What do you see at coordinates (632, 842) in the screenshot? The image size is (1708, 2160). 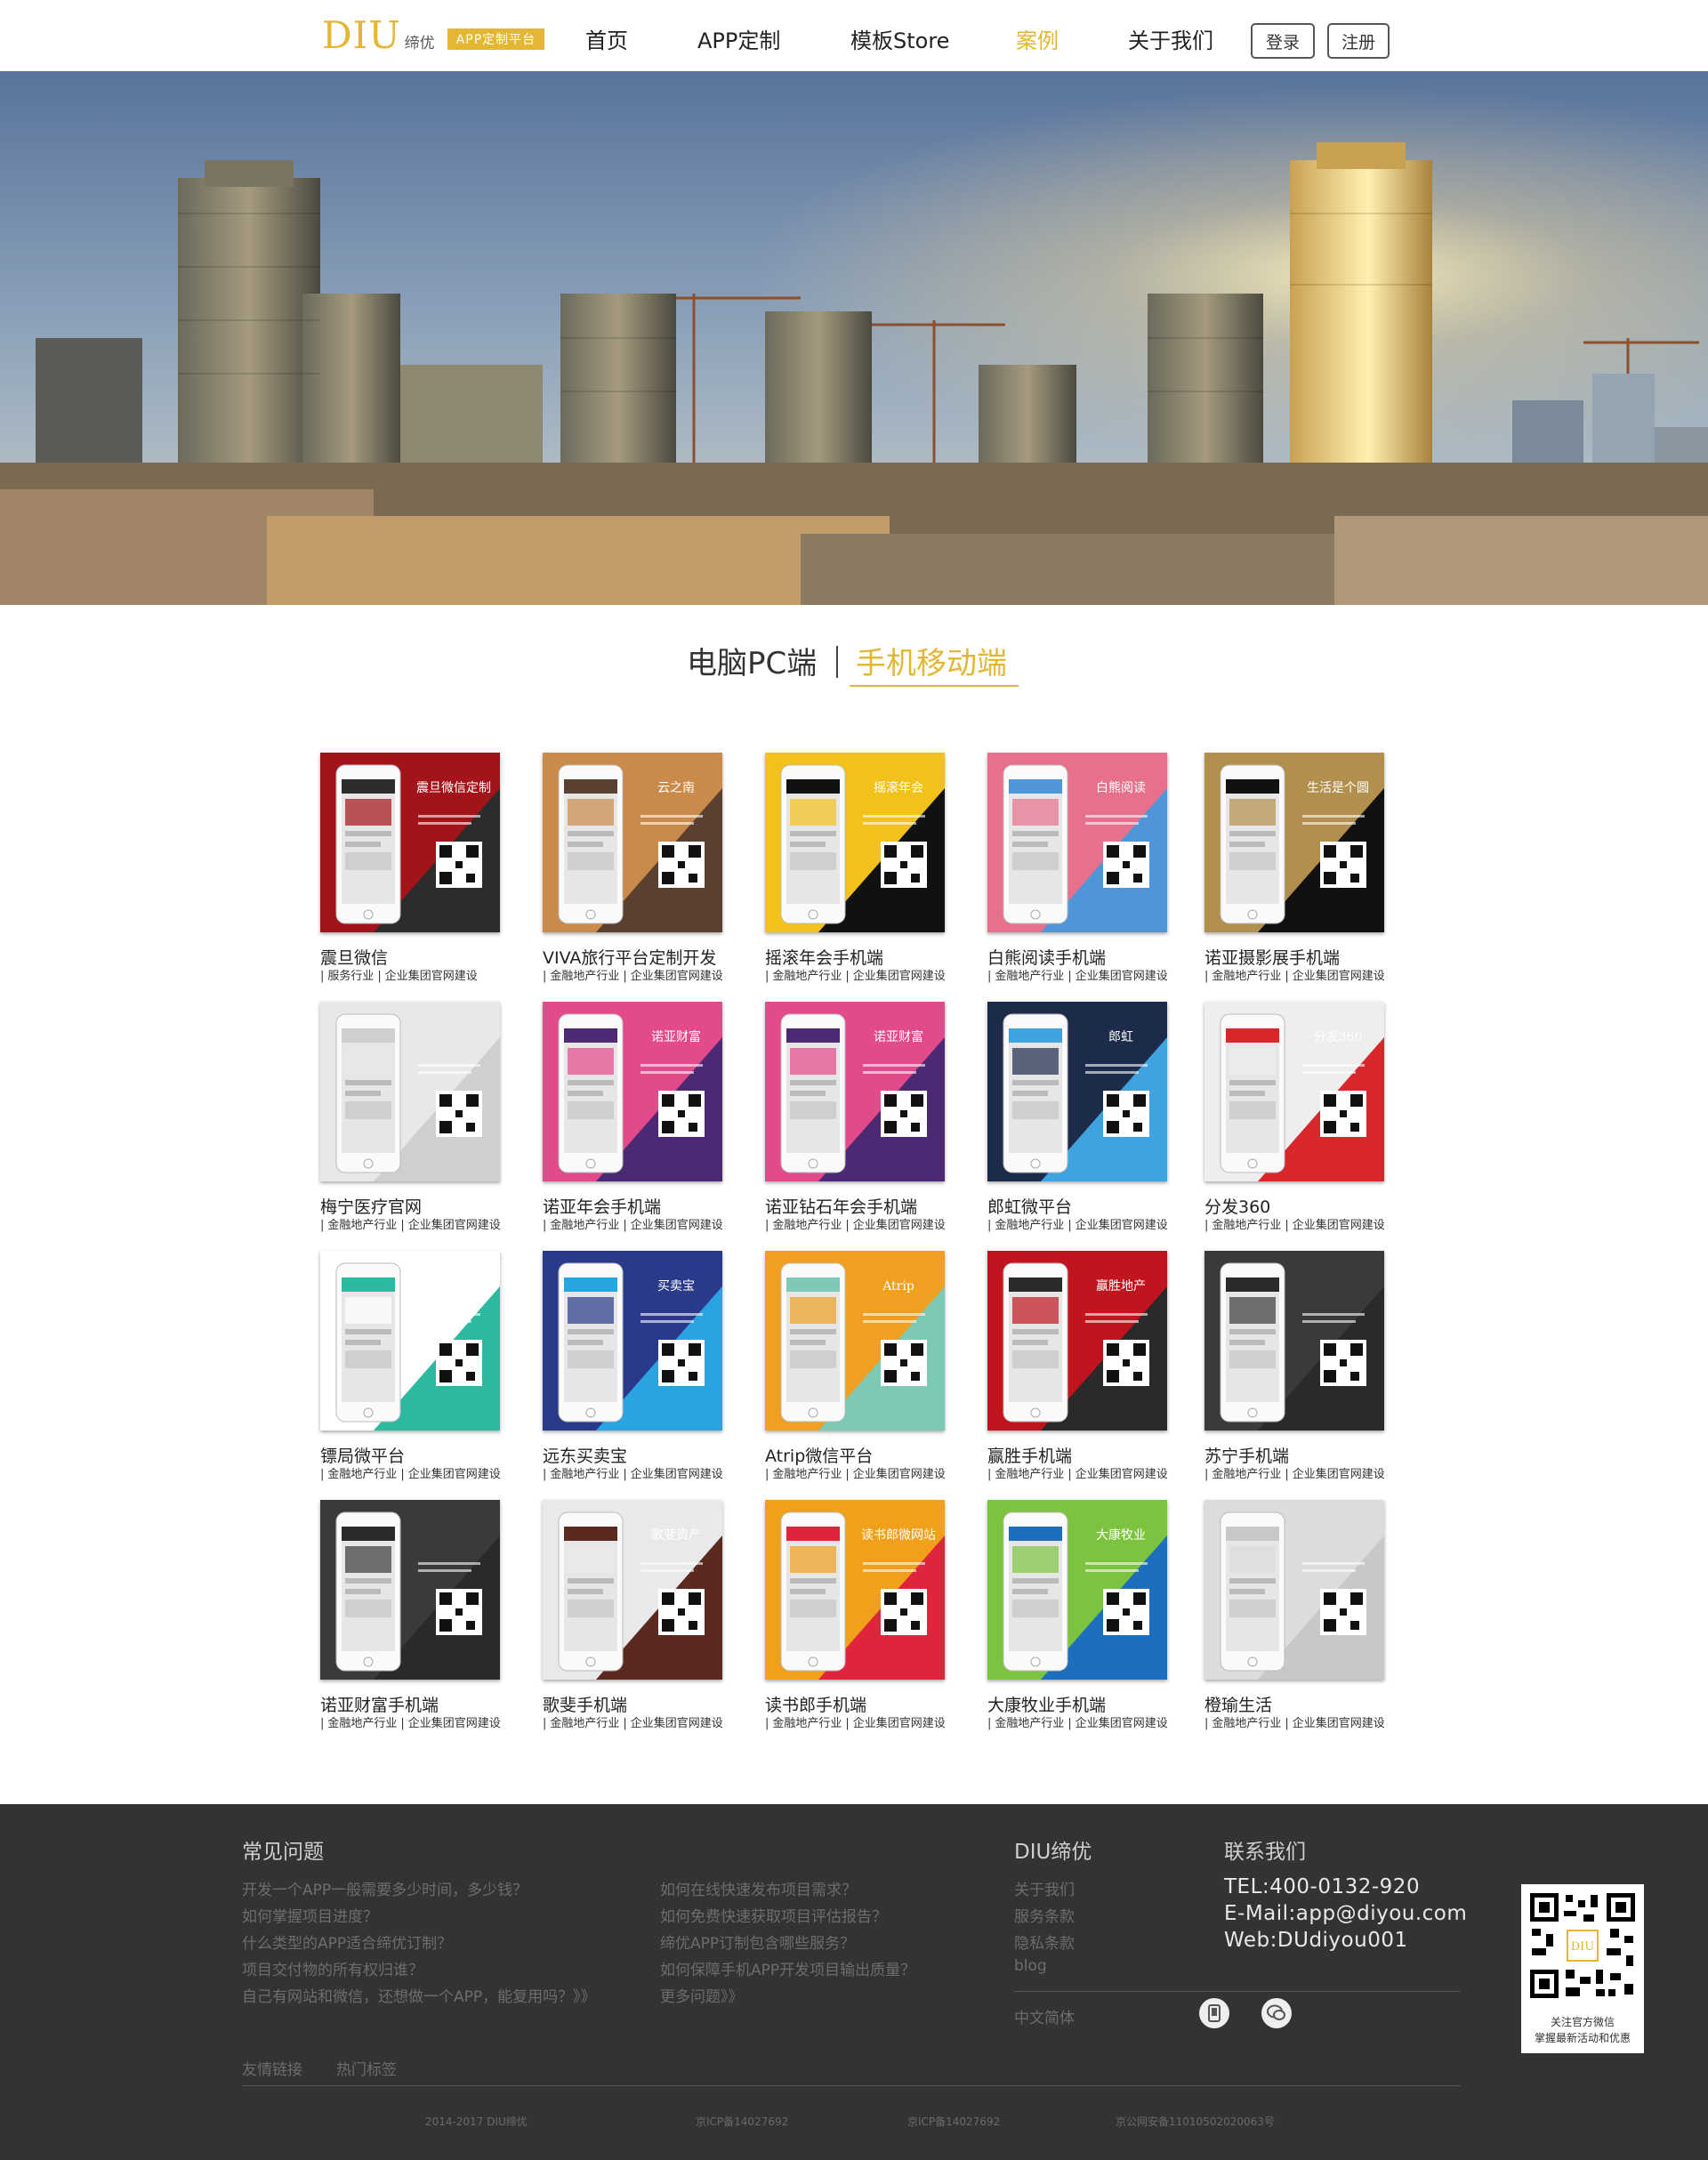 I see `case-thumbnail: 云之南` at bounding box center [632, 842].